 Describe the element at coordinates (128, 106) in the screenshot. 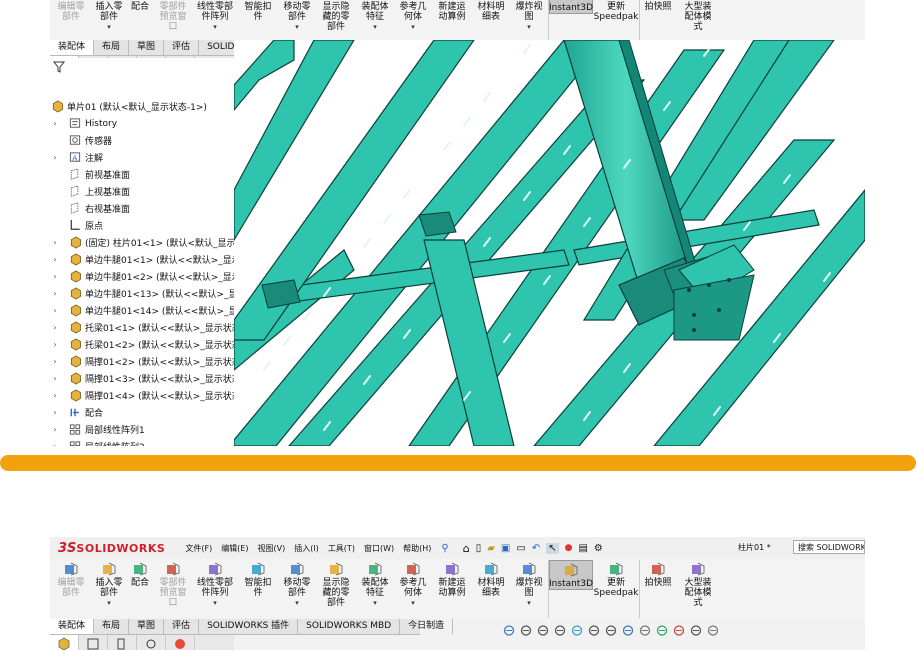

I see `tree-root: 单片01 (默认<默认_显示状态-1>)` at that location.